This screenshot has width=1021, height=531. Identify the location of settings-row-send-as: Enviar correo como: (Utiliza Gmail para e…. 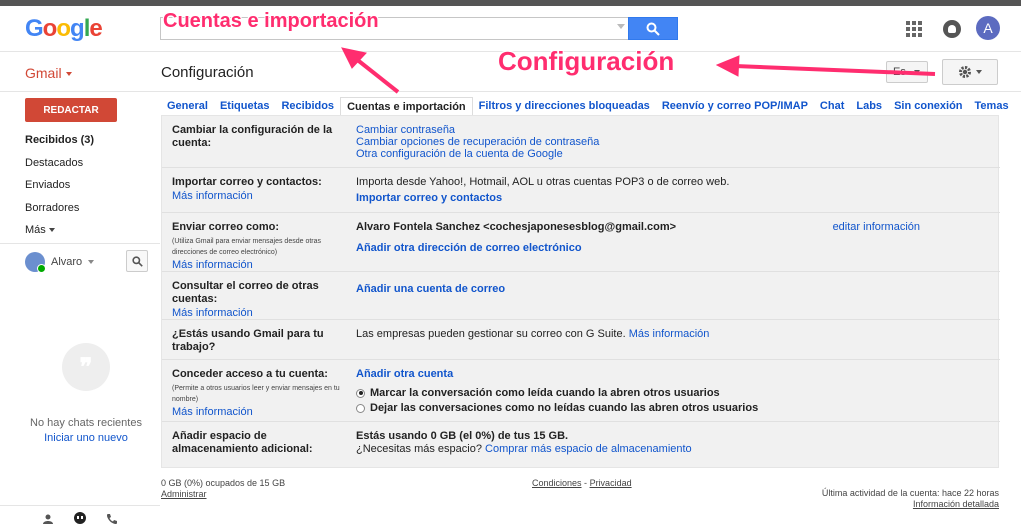
(581, 242).